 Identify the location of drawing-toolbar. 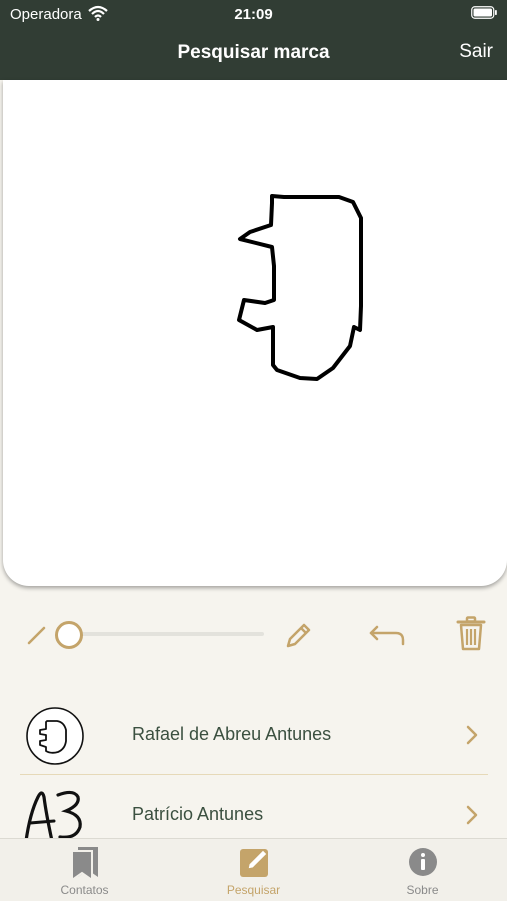
(253, 635).